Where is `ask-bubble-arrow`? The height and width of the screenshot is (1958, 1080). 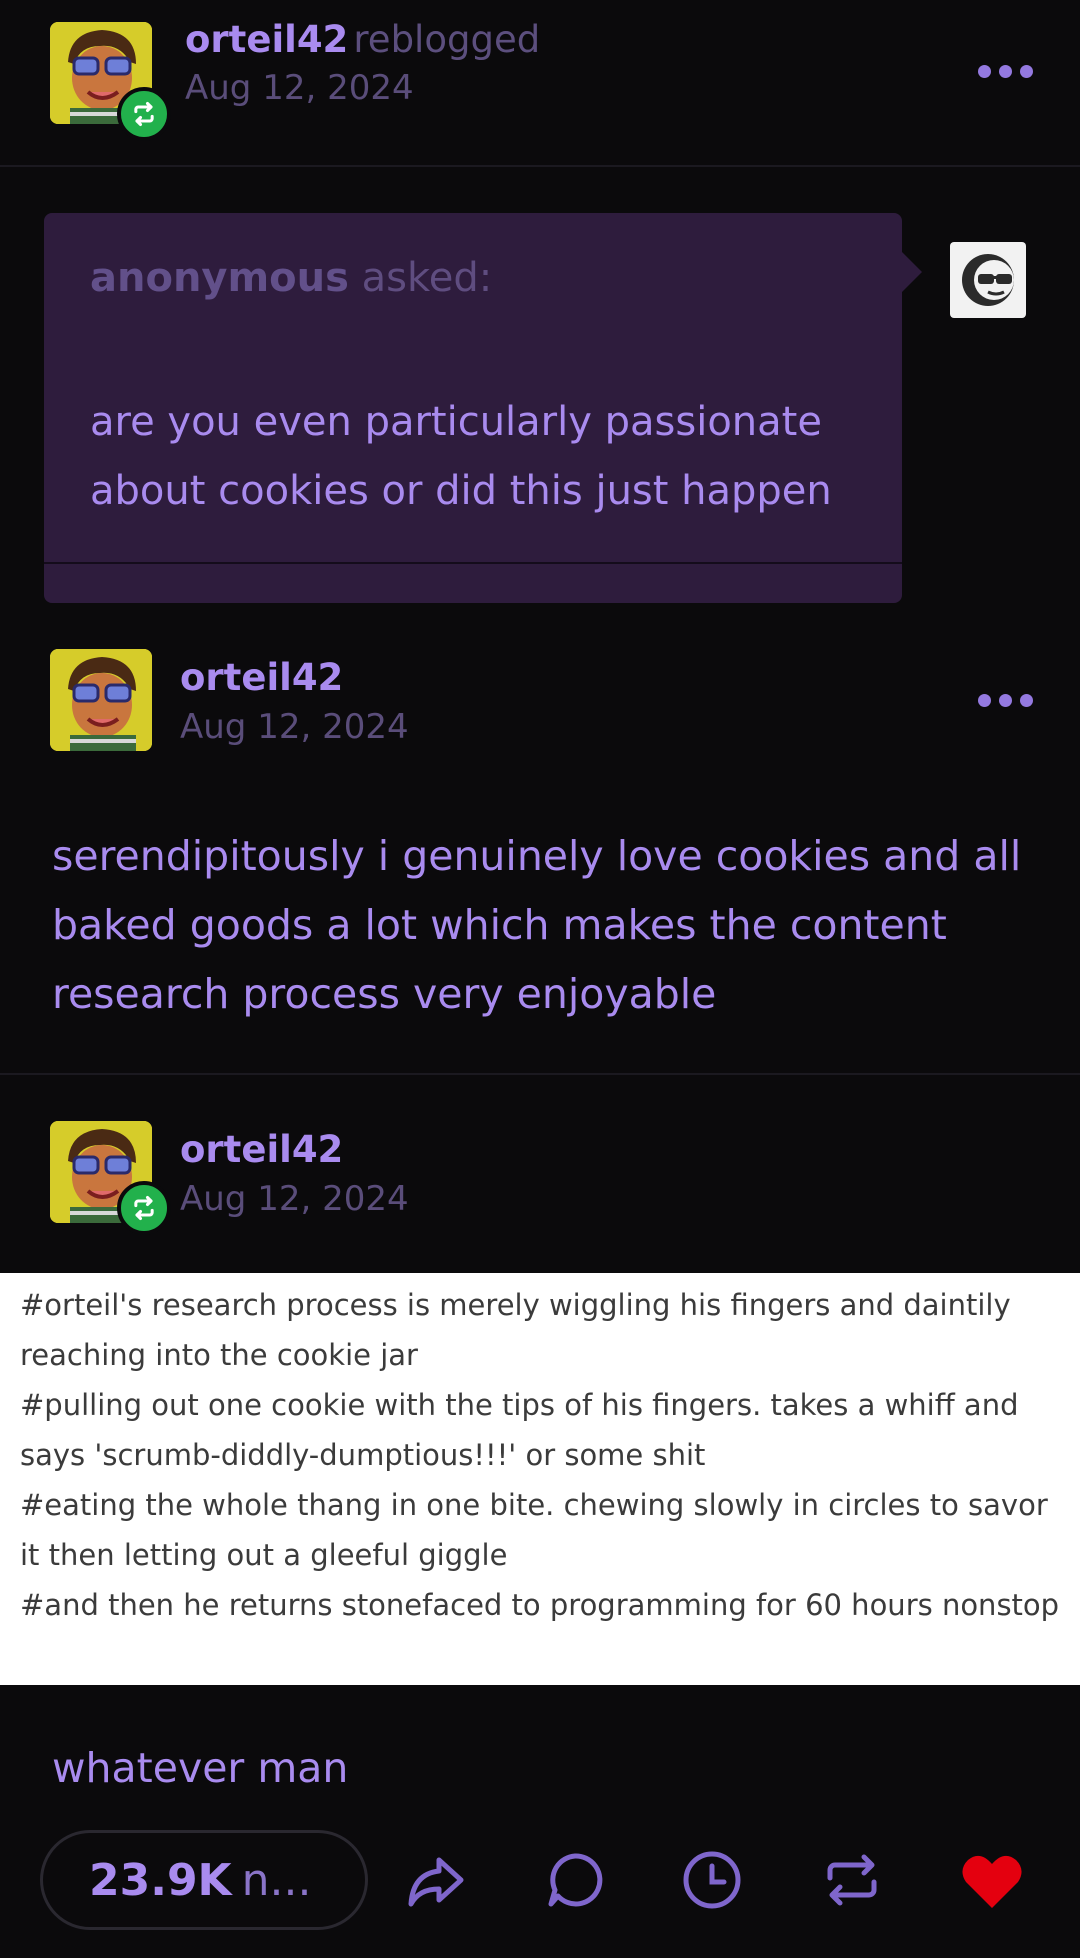 ask-bubble-arrow is located at coordinates (911, 272).